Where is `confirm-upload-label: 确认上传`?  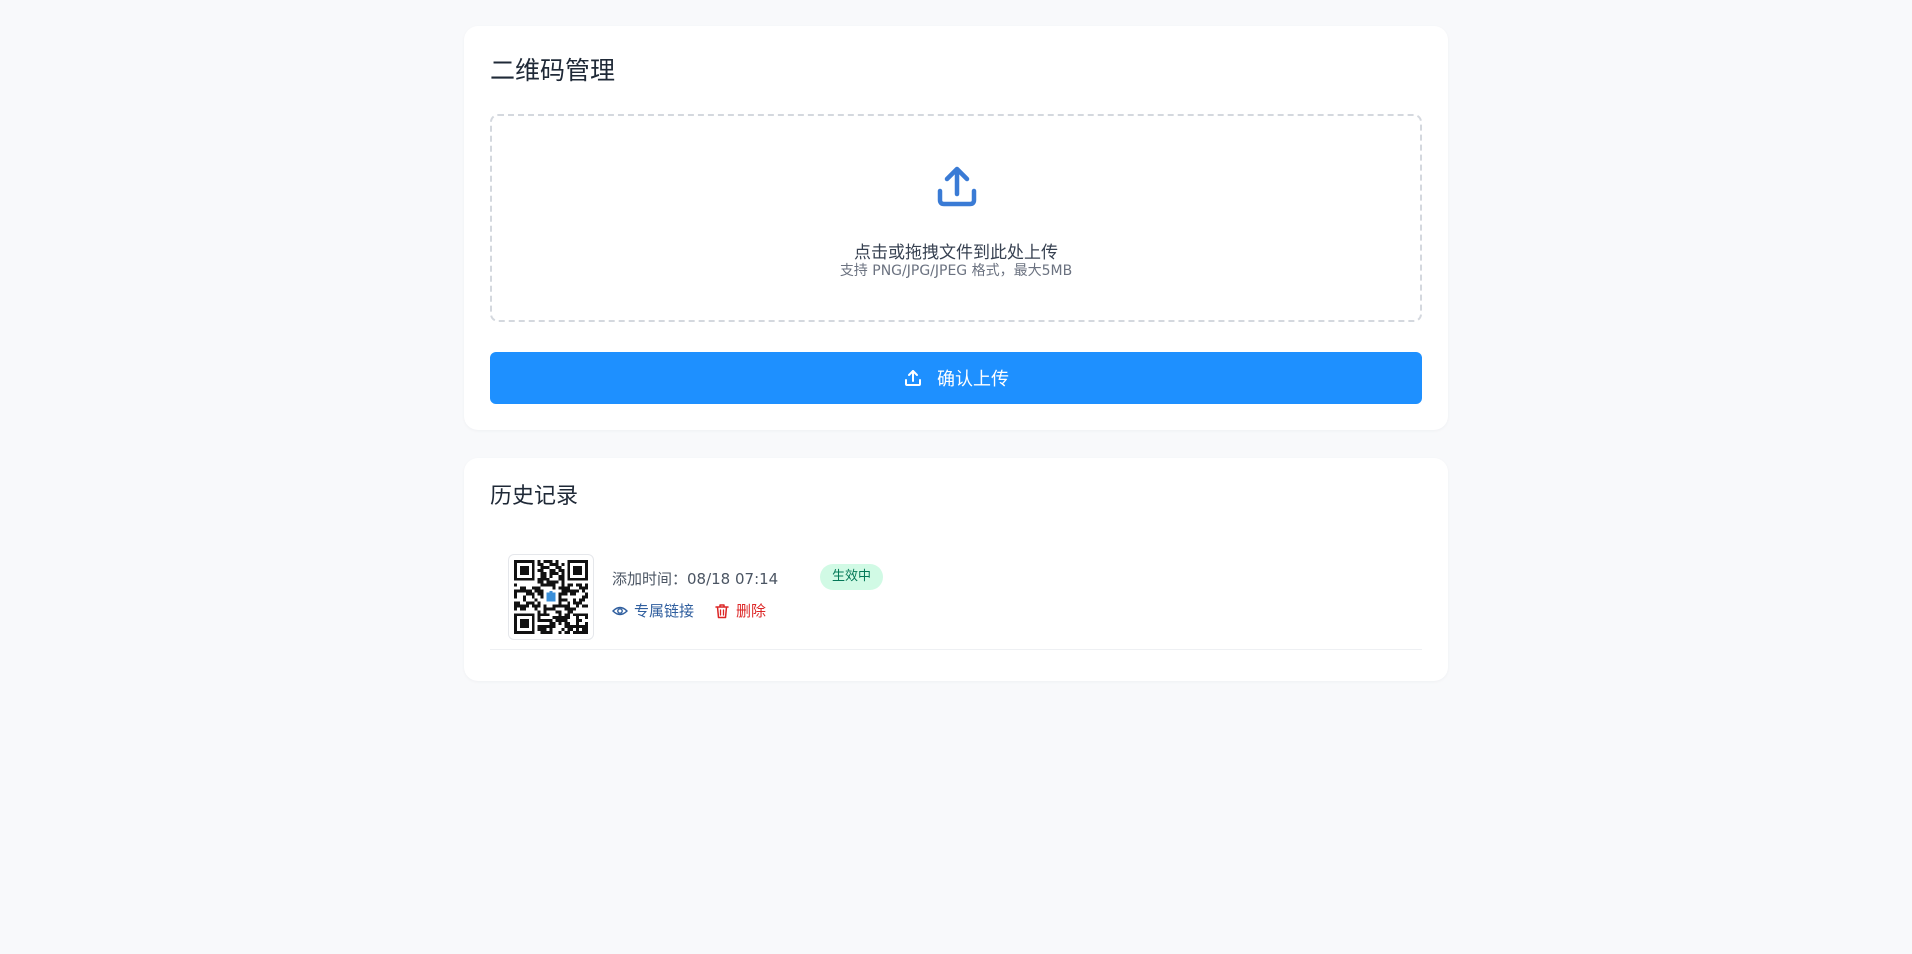 confirm-upload-label: 确认上传 is located at coordinates (973, 379).